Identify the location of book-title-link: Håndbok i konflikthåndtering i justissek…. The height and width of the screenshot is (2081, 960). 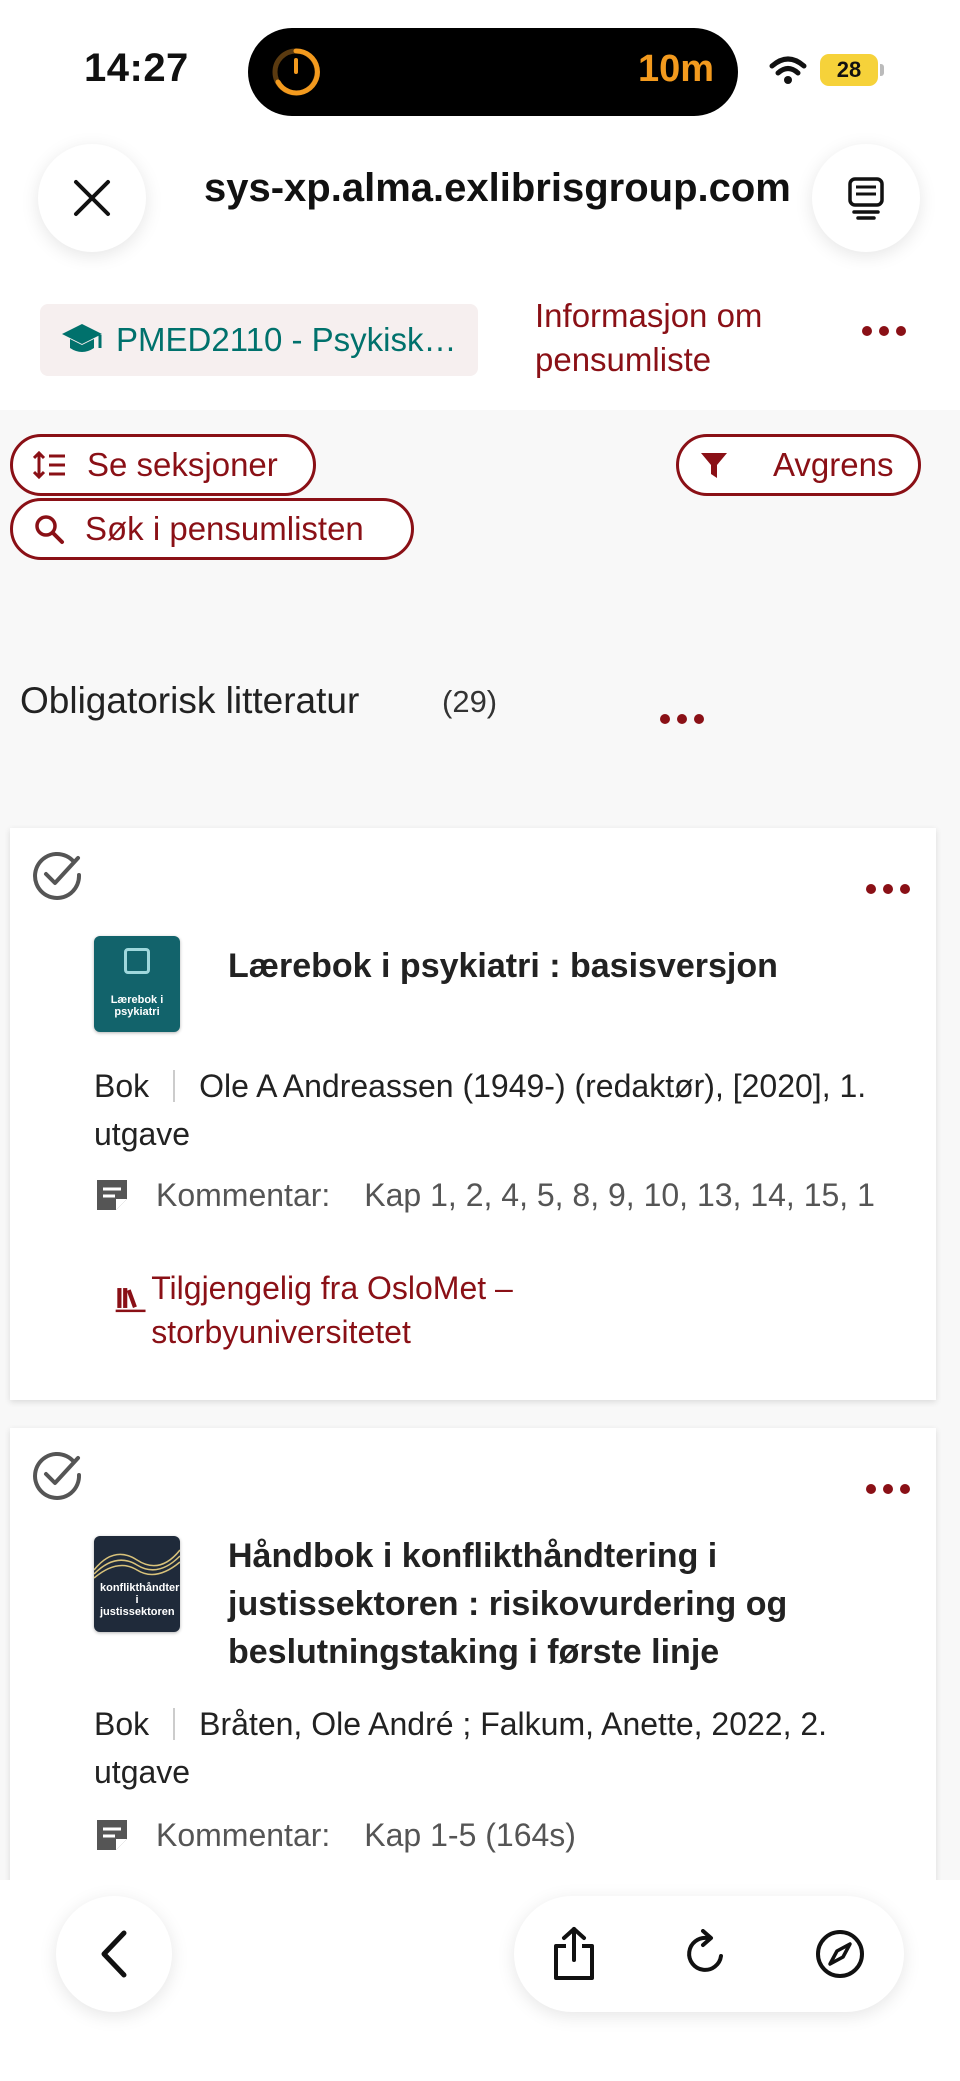
(553, 1604).